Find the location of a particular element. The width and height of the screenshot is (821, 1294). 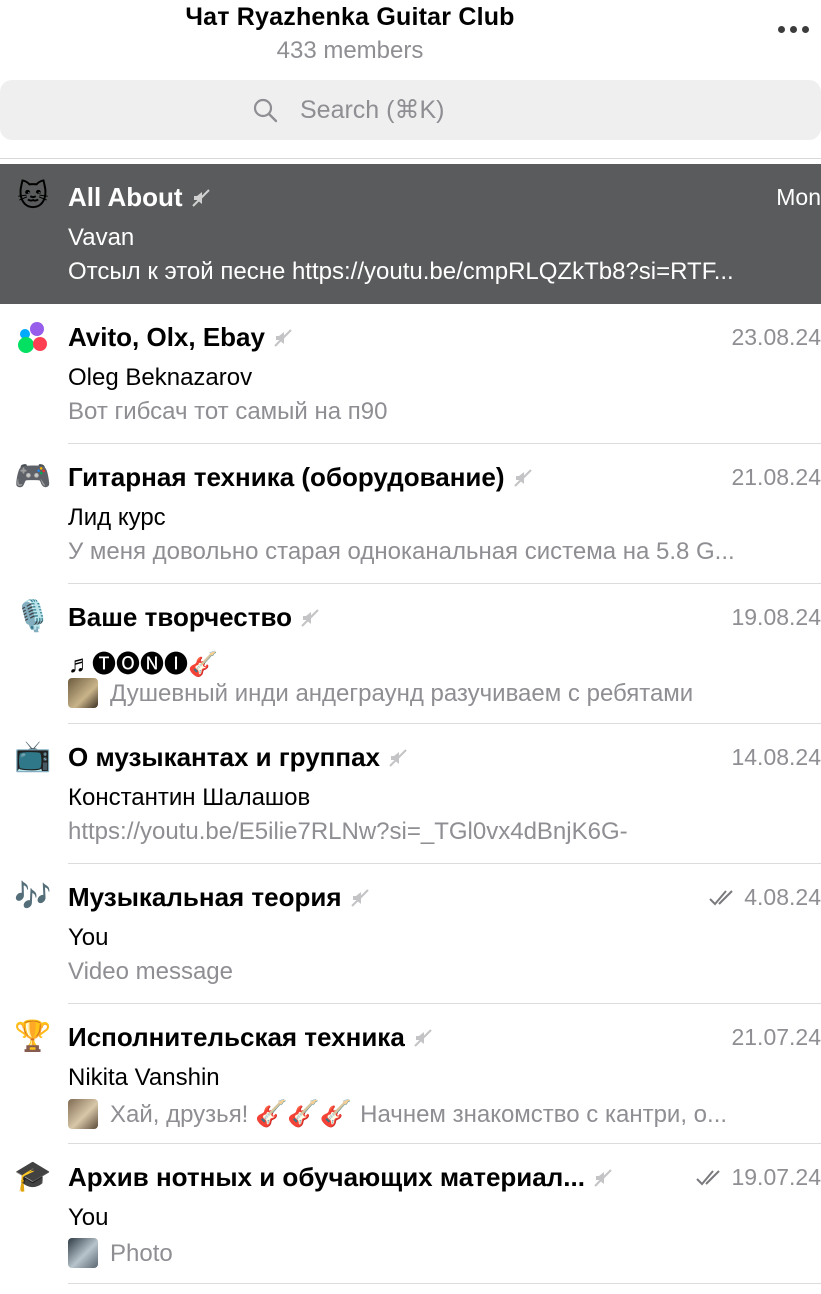

topic-date: 21.07.24 is located at coordinates (776, 1037).